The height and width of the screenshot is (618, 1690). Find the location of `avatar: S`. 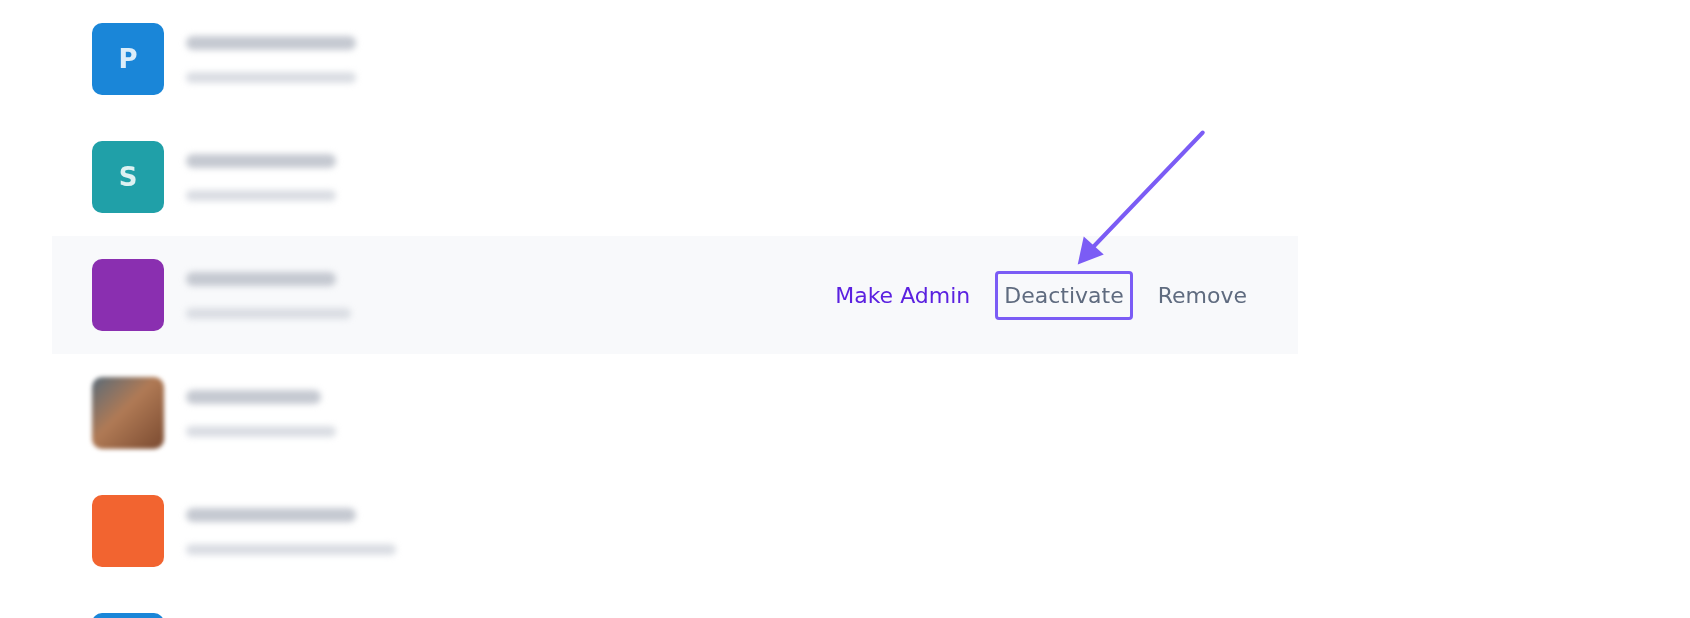

avatar: S is located at coordinates (128, 177).